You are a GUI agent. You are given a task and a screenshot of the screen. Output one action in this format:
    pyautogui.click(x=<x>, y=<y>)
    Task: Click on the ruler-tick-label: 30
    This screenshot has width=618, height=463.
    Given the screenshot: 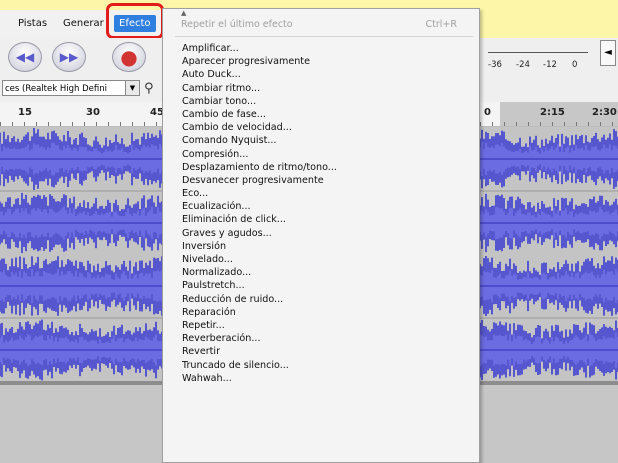 What is the action you would take?
    pyautogui.click(x=93, y=112)
    